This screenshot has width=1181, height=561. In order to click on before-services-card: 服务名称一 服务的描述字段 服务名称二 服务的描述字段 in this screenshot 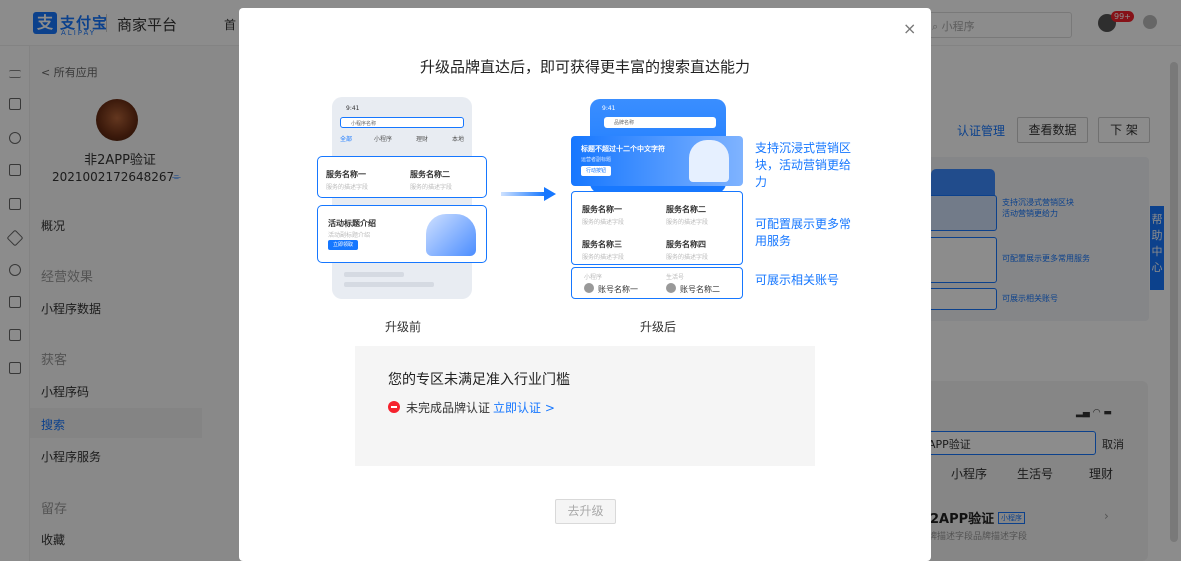, I will do `click(402, 177)`.